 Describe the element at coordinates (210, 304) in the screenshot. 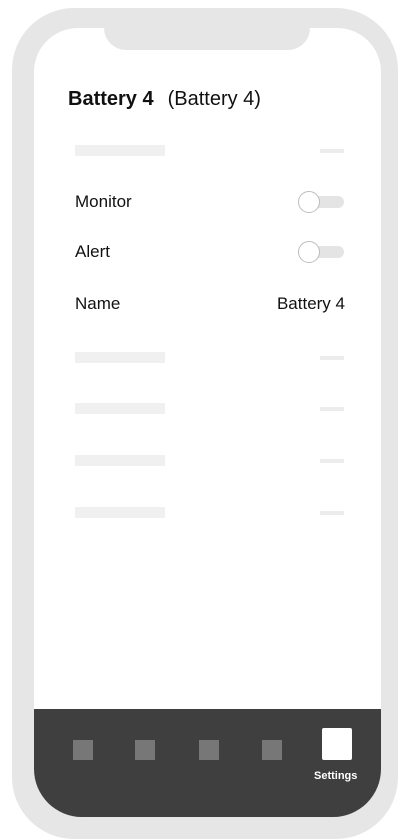

I see `name-row: Name Battery 4` at that location.